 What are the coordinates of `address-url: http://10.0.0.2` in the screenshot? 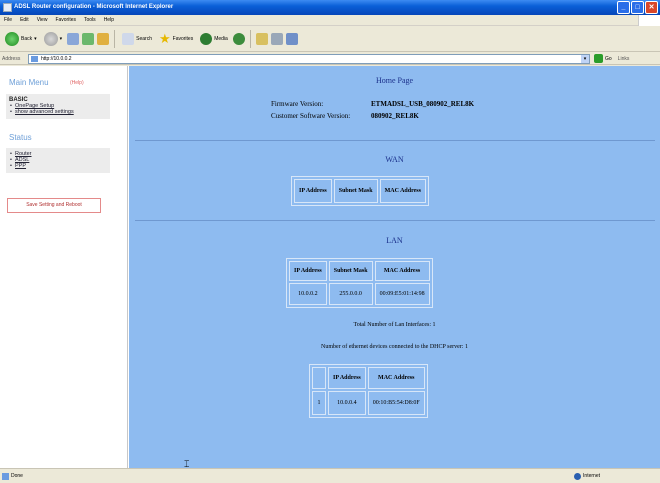 It's located at (56, 58).